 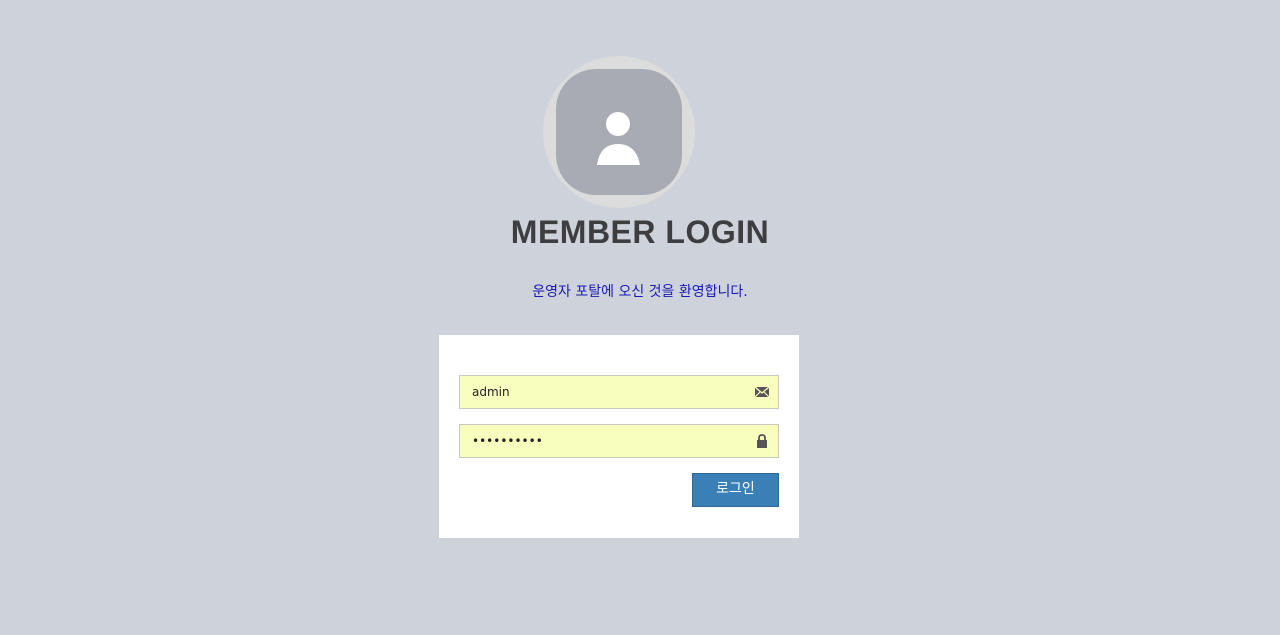 What do you see at coordinates (600, 441) in the screenshot?
I see `password-input` at bounding box center [600, 441].